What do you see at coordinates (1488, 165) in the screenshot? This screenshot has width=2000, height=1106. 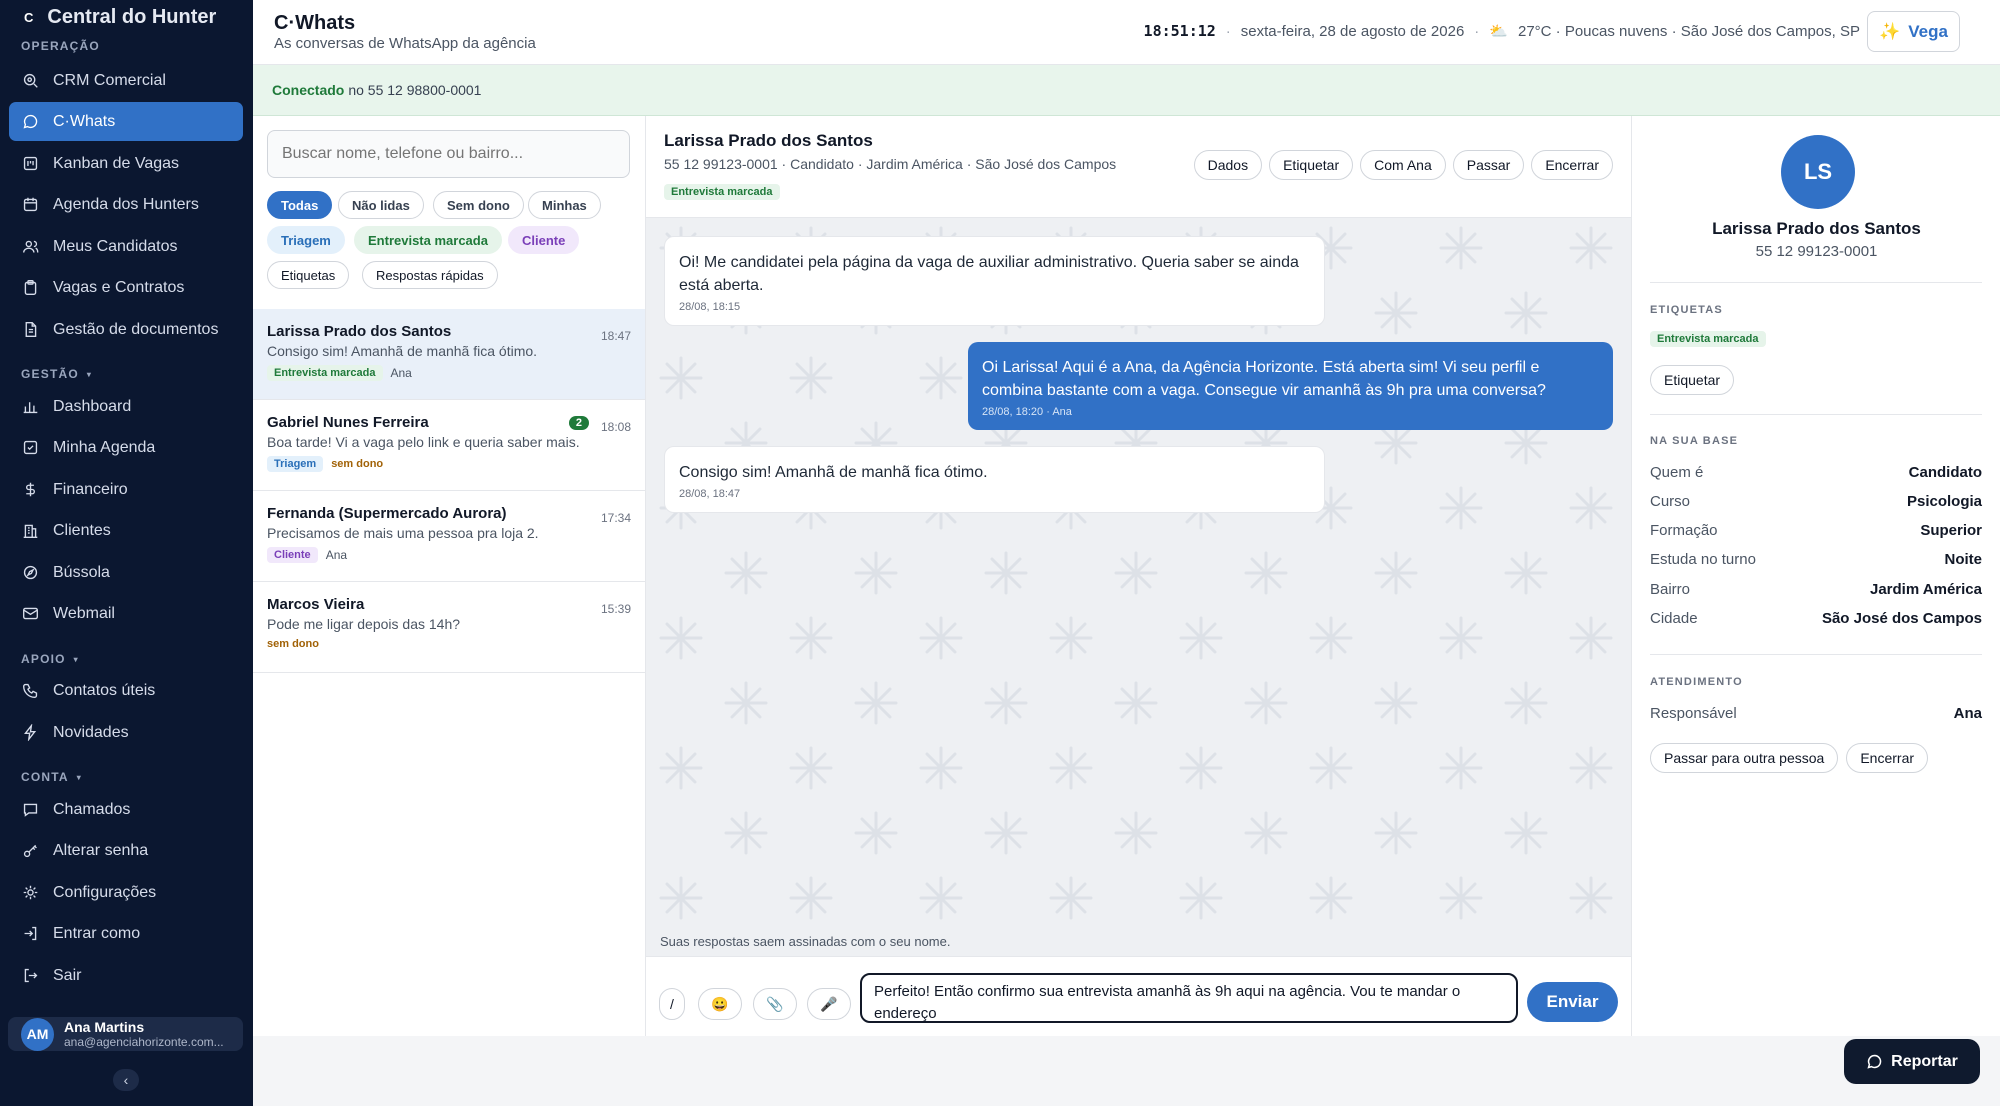 I see `passar-button: Passar` at bounding box center [1488, 165].